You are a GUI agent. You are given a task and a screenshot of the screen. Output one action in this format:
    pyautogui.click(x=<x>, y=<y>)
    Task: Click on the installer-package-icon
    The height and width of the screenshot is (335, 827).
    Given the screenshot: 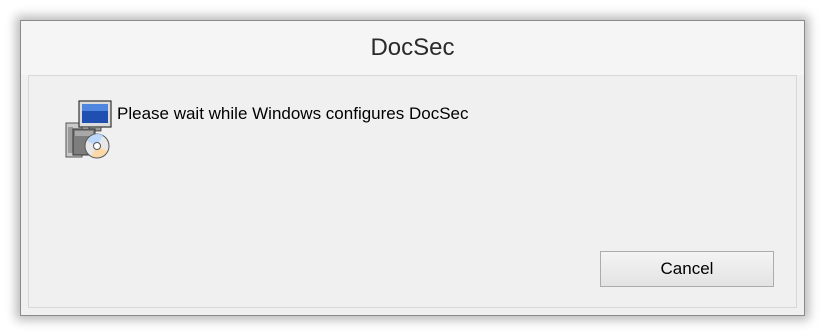 What is the action you would take?
    pyautogui.click(x=89, y=129)
    